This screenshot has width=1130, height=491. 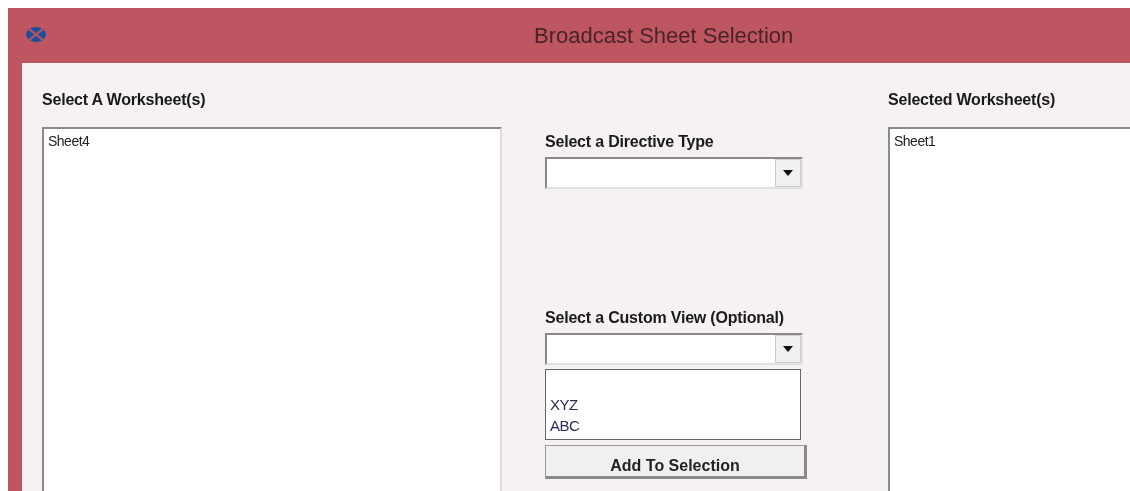 I want to click on add-to-selection-button: Add To Selection, so click(x=676, y=462).